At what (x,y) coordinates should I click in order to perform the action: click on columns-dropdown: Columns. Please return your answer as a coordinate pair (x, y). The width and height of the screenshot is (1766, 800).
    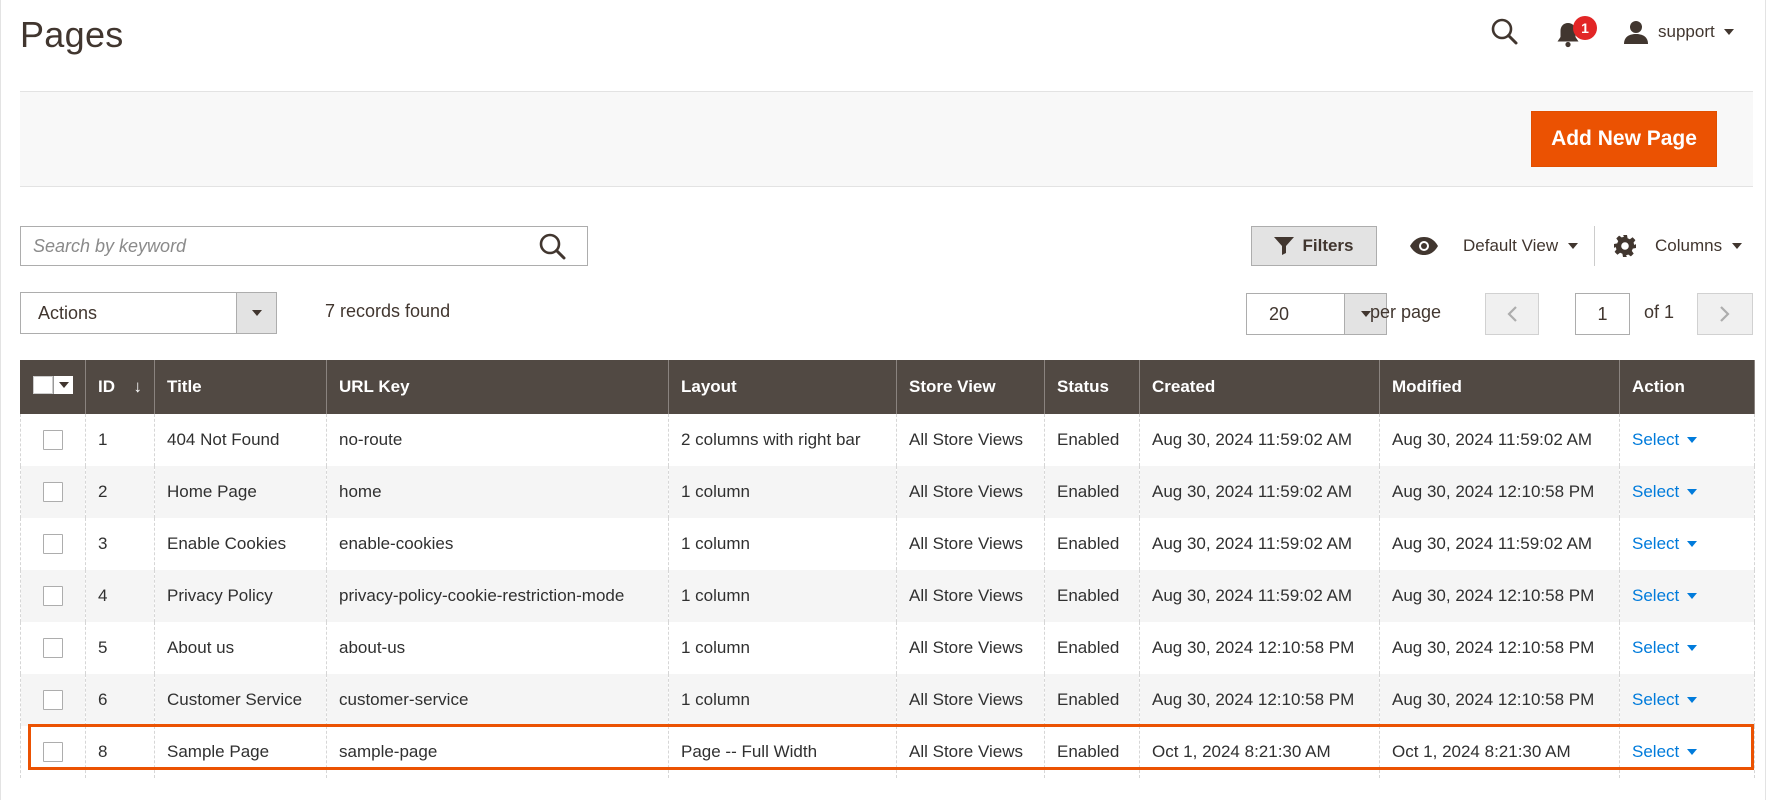
    Looking at the image, I should click on (1678, 246).